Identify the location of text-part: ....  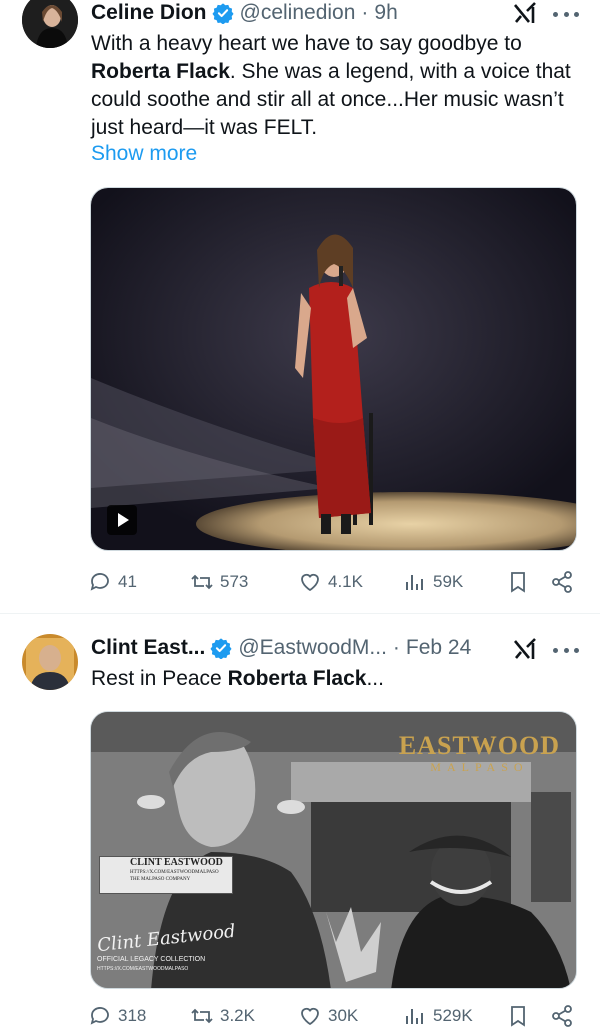
(375, 678).